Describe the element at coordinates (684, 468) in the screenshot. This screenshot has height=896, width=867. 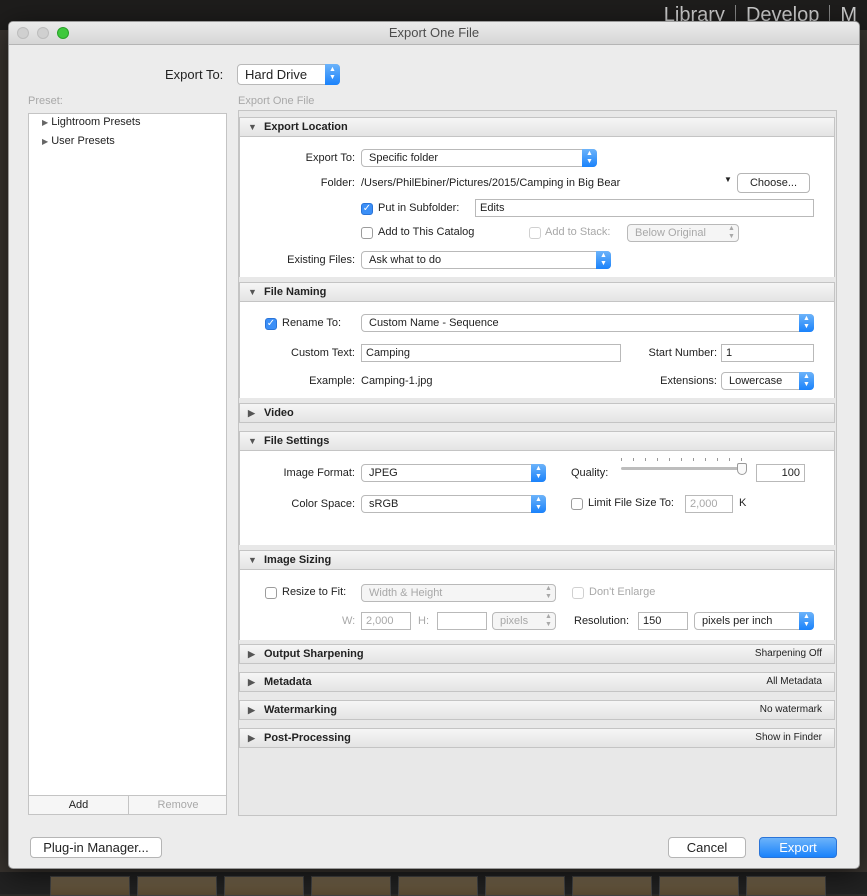
I see `quality-slider` at that location.